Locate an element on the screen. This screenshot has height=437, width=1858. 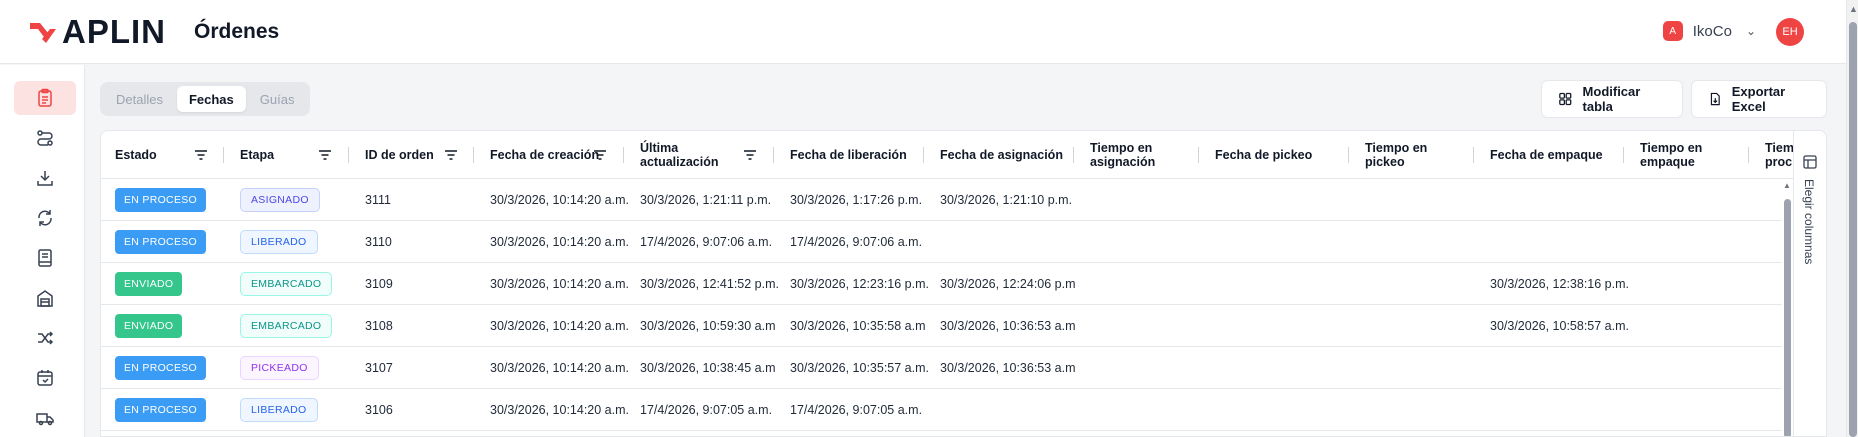
aplin-logo: APLIN is located at coordinates (97, 31).